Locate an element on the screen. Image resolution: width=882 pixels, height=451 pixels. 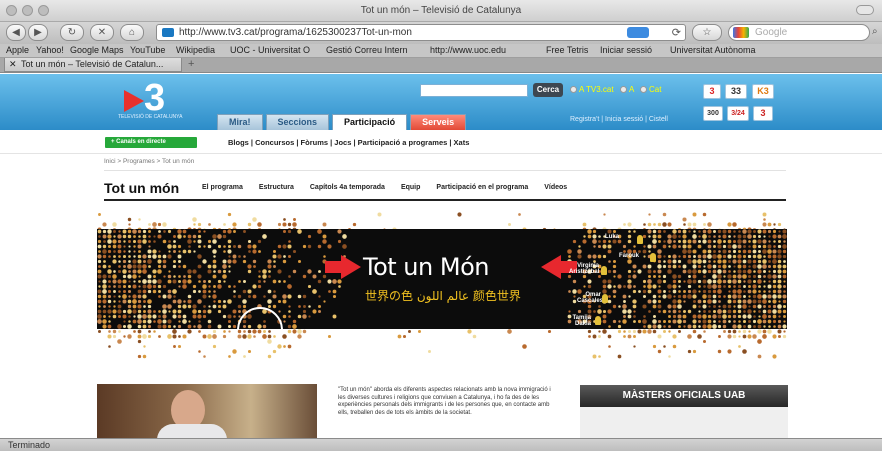
tv3-logo: 3 TELEVISIÓ DE CATALUNYA is located at coordinates (150, 100).